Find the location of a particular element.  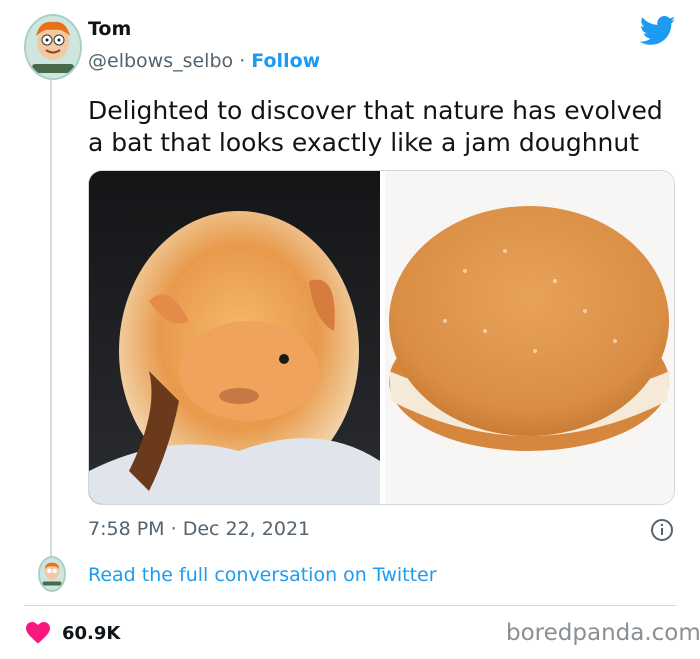

tweet-timestamp: 7:58 PM · Dec 22, 2021 is located at coordinates (199, 529).